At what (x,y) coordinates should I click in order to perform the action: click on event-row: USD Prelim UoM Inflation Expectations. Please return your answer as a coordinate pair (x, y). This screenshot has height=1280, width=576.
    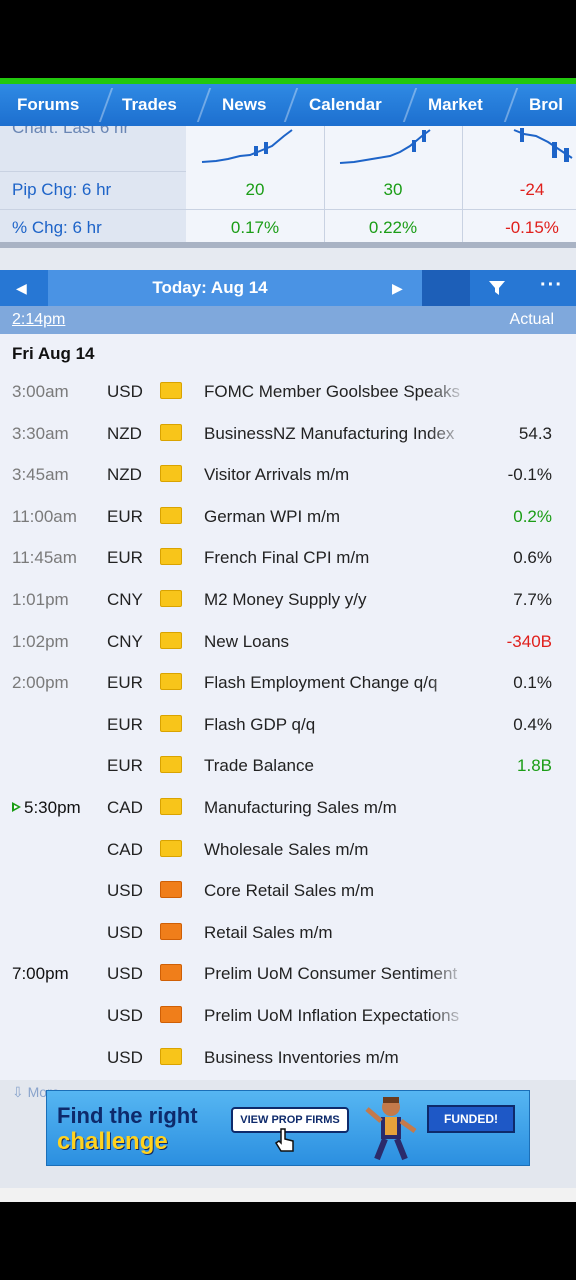
    Looking at the image, I should click on (288, 1015).